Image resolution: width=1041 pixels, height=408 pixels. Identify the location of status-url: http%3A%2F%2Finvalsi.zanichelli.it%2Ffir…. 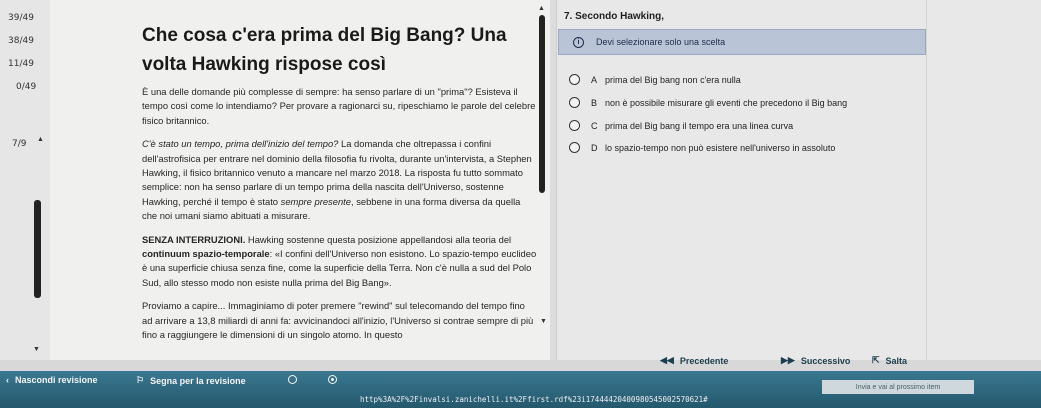
(534, 399).